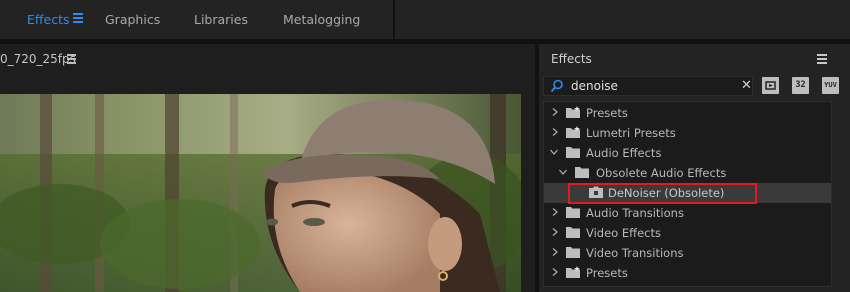 Image resolution: width=850 pixels, height=292 pixels. I want to click on tab-effects: Effects, so click(48, 19).